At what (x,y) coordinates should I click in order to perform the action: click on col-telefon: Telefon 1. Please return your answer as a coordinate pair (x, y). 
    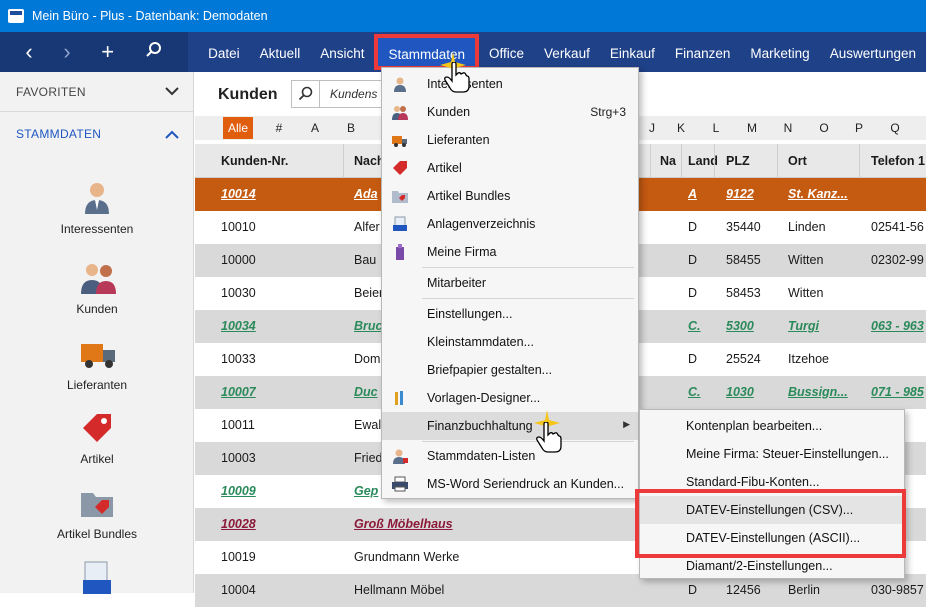
    Looking at the image, I should click on (898, 161).